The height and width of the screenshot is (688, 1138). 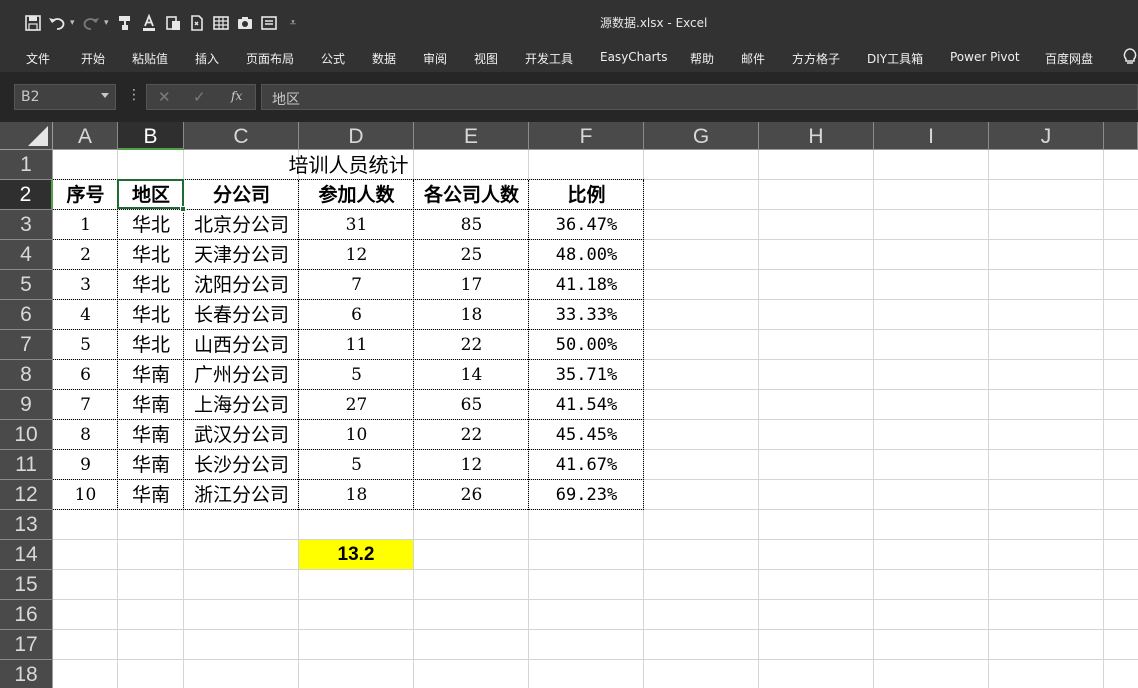 I want to click on result-cell: 13.2, so click(x=356, y=554).